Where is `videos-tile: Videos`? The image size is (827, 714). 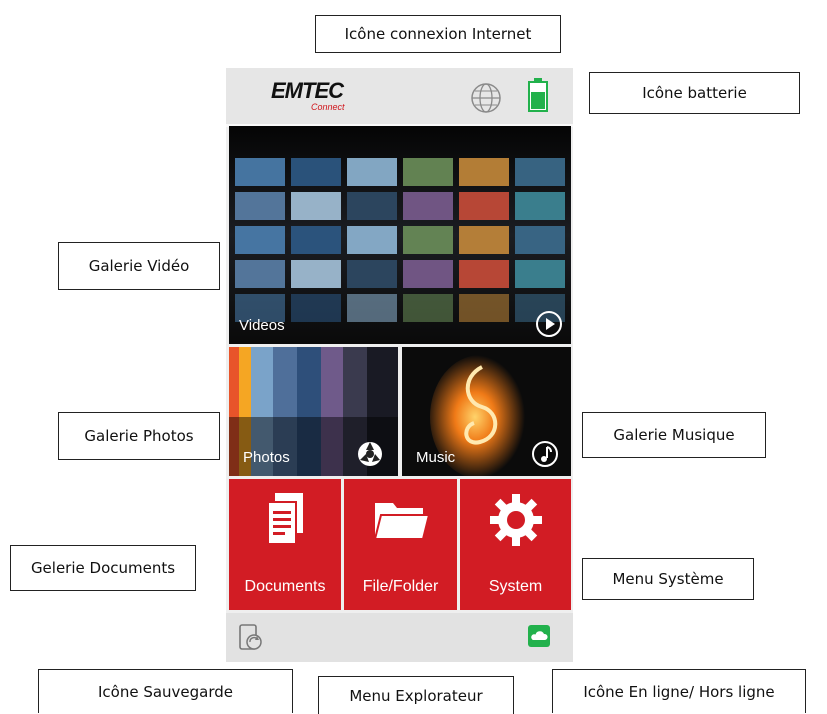
videos-tile: Videos is located at coordinates (400, 235).